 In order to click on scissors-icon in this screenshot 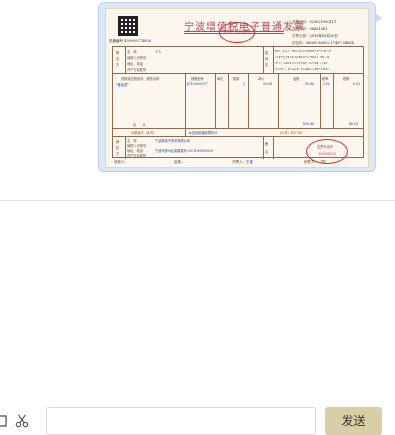, I will do `click(22, 421)`.